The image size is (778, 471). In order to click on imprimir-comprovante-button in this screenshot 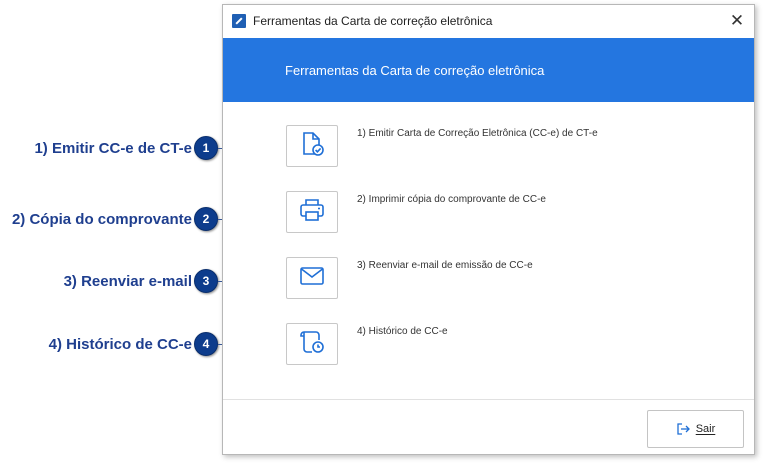, I will do `click(312, 212)`.